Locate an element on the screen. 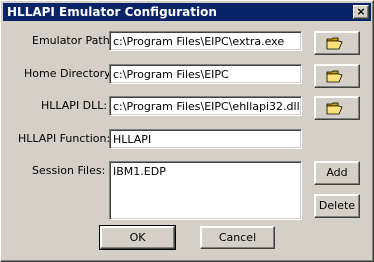  ok-button-label: OK is located at coordinates (137, 237).